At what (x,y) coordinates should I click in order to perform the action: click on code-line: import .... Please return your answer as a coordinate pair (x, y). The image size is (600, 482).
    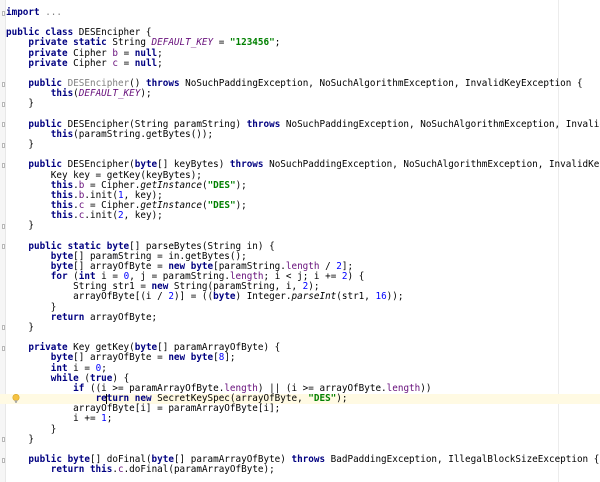
    Looking at the image, I should click on (34, 13).